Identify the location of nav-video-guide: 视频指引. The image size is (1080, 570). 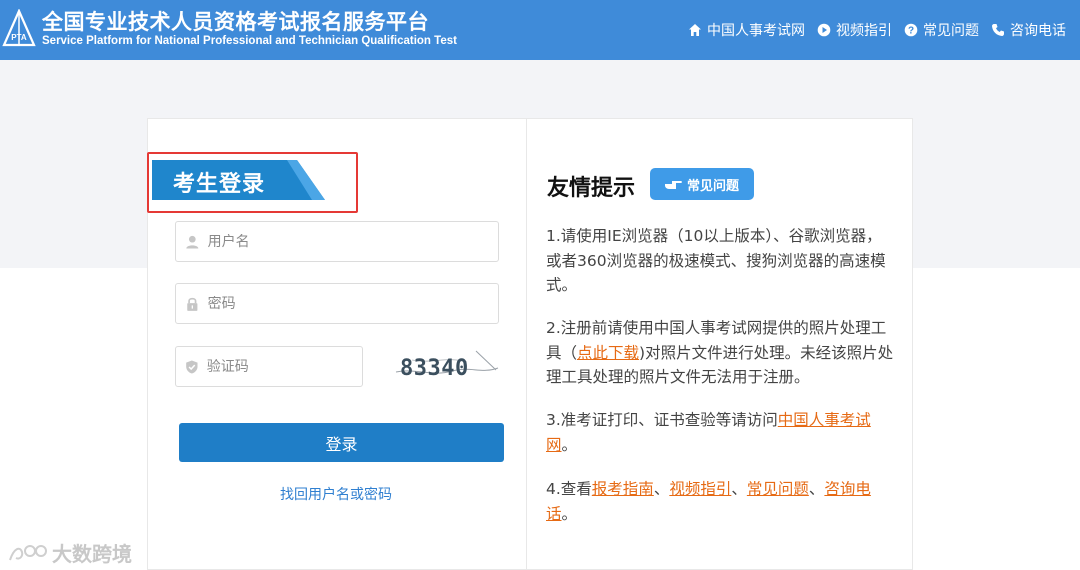
(854, 30).